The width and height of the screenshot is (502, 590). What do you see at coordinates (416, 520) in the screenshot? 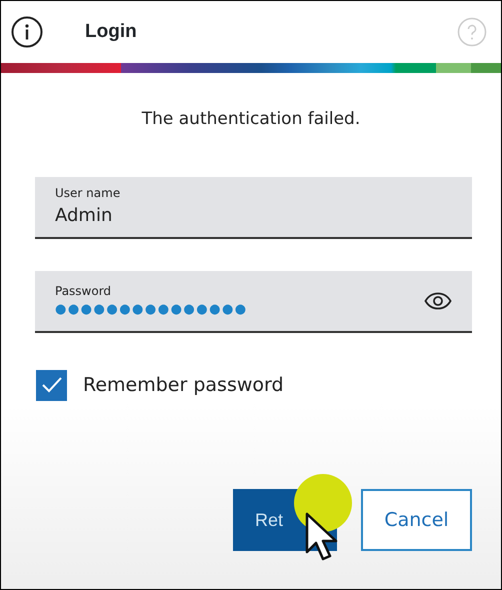
I see `cancel-button: Cancel` at bounding box center [416, 520].